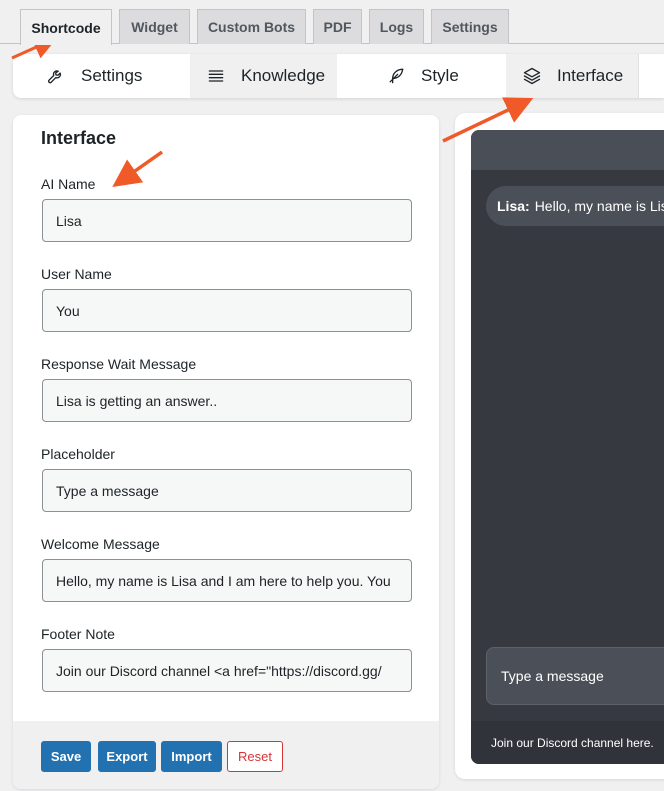  Describe the element at coordinates (119, 364) in the screenshot. I see `response-wait-message-label: Response Wait Message` at that location.